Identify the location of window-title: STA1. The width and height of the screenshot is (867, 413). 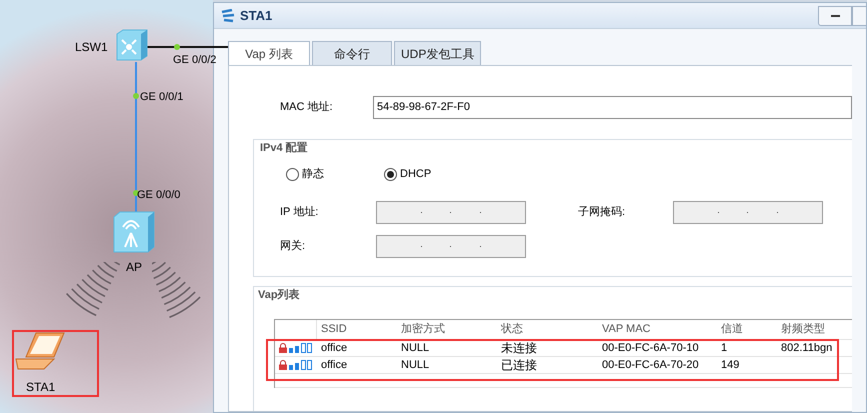
(256, 15).